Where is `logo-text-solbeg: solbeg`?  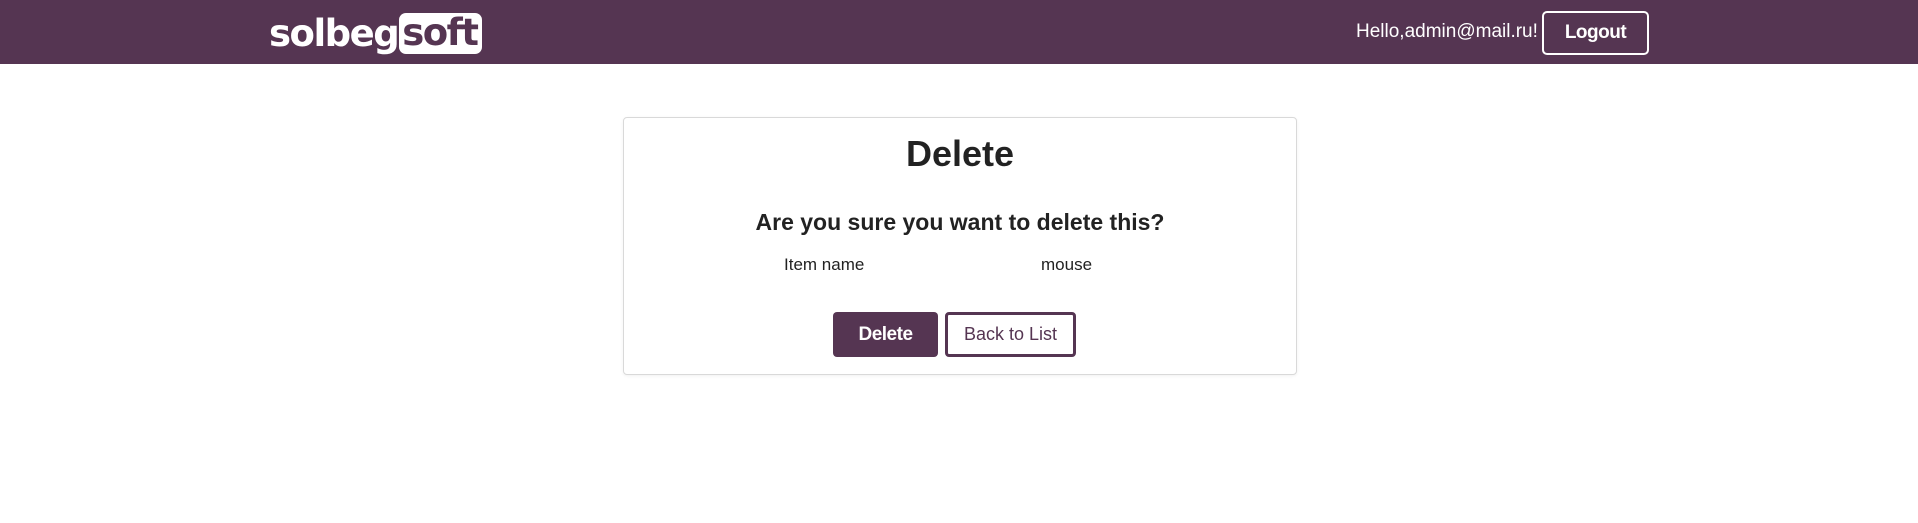
logo-text-solbeg: solbeg is located at coordinates (334, 33).